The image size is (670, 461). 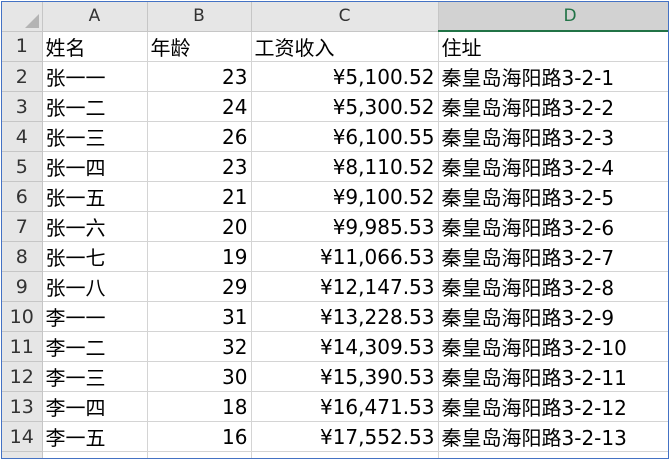 I want to click on cell-age: 20, so click(x=199, y=226).